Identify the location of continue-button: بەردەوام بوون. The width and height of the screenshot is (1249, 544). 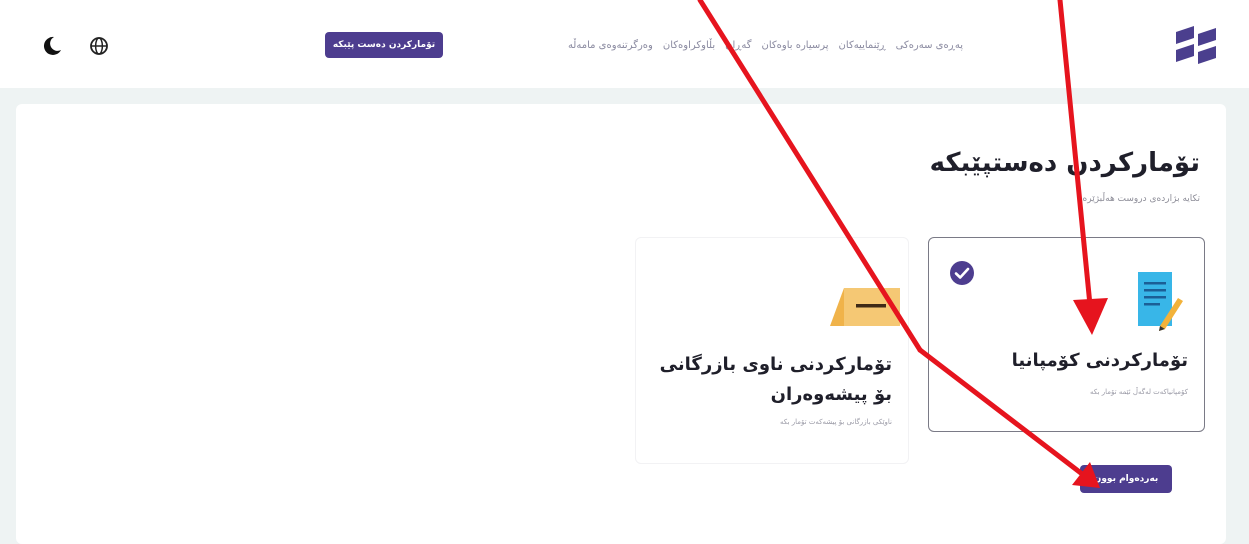
(1126, 479).